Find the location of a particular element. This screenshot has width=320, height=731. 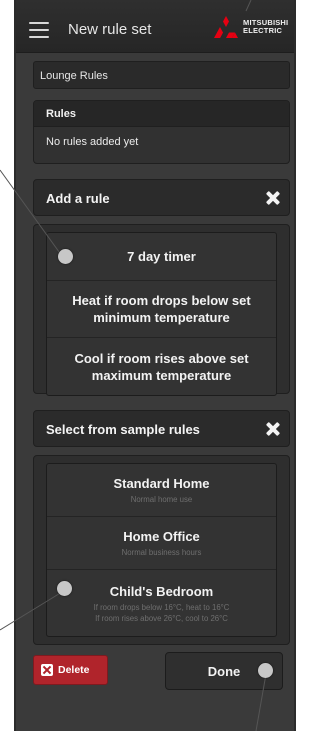

brand-line-2: ELECTRIC is located at coordinates (263, 30).